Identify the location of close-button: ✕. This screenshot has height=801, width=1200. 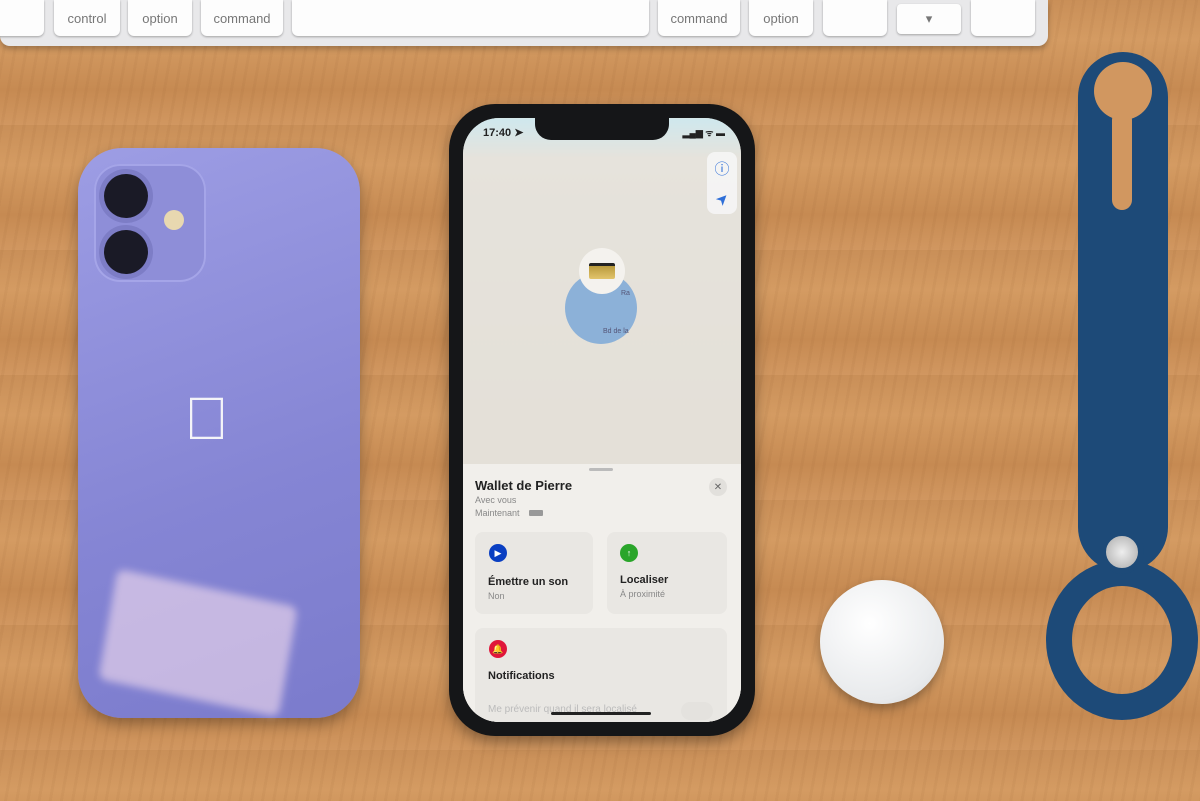
(718, 487).